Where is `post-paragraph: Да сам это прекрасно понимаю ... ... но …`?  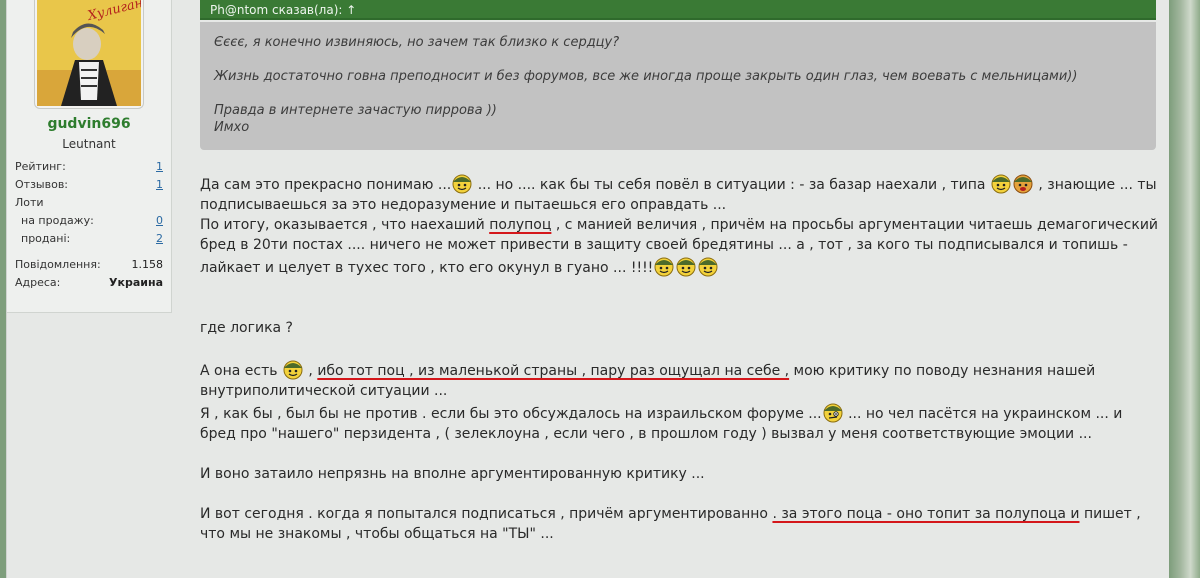
post-paragraph: Да сам это прекрасно понимаю ... ... но … is located at coordinates (680, 193).